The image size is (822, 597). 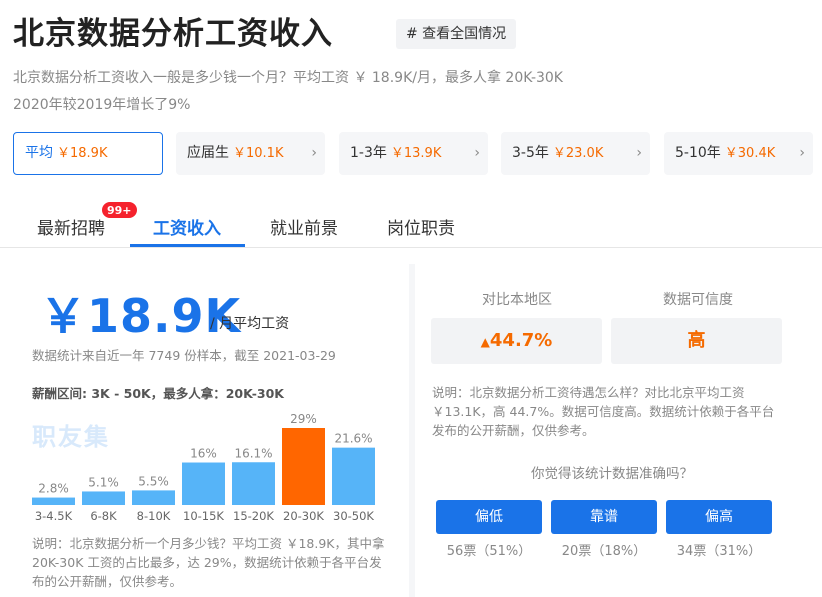 I want to click on arrow-up-icon: ▲, so click(x=485, y=342).